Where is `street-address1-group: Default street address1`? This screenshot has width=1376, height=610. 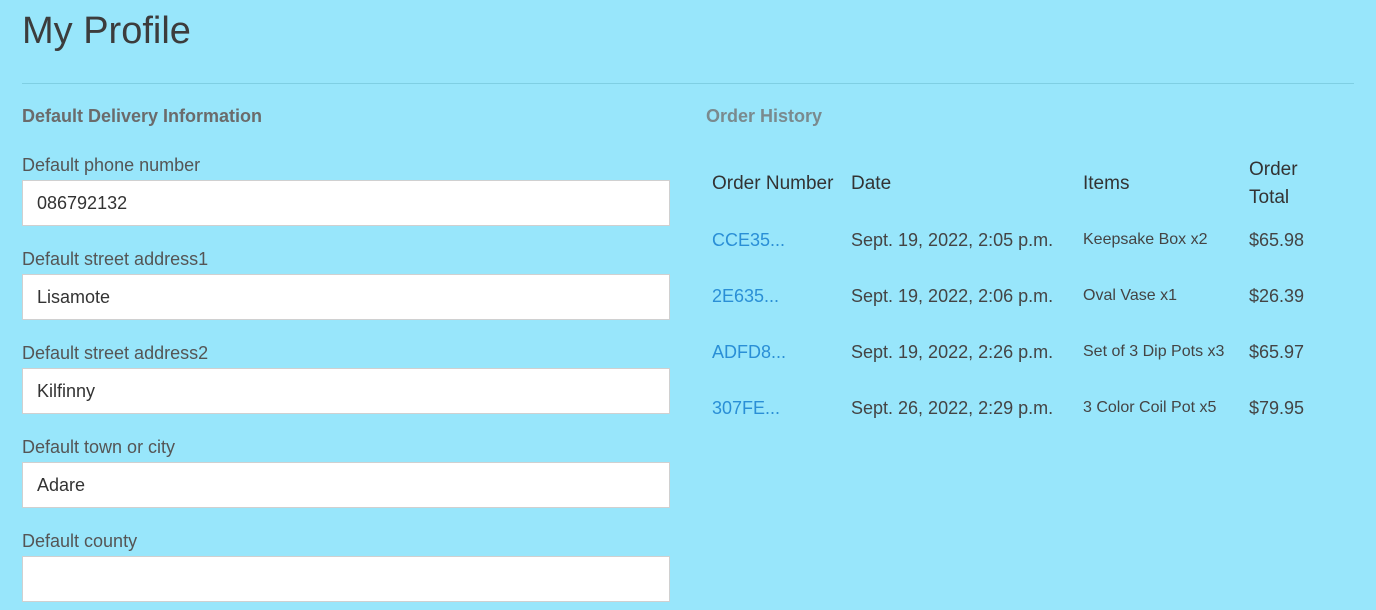
street-address1-group: Default street address1 is located at coordinates (346, 284).